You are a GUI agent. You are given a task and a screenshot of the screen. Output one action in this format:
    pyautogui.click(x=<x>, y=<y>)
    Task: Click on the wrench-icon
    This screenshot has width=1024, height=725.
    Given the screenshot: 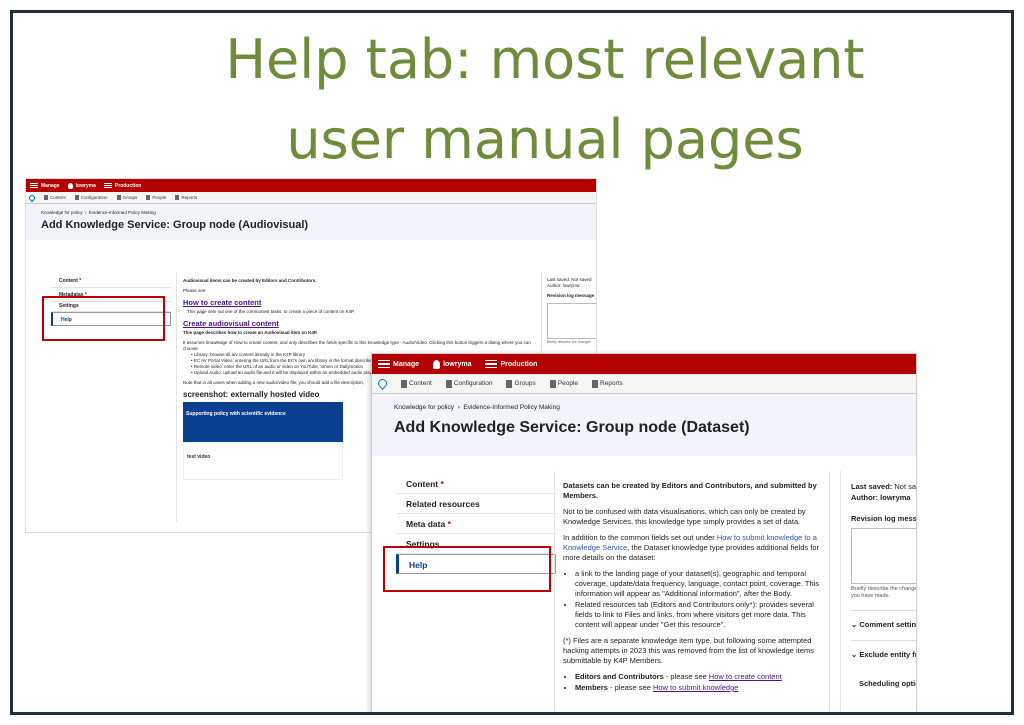 What is the action you would take?
    pyautogui.click(x=76, y=197)
    